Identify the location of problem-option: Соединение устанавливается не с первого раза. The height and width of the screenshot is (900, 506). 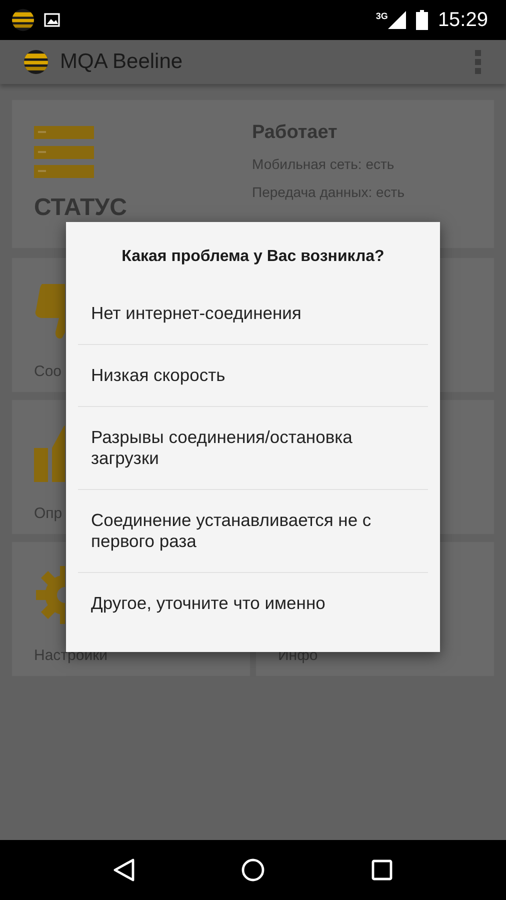
(253, 530).